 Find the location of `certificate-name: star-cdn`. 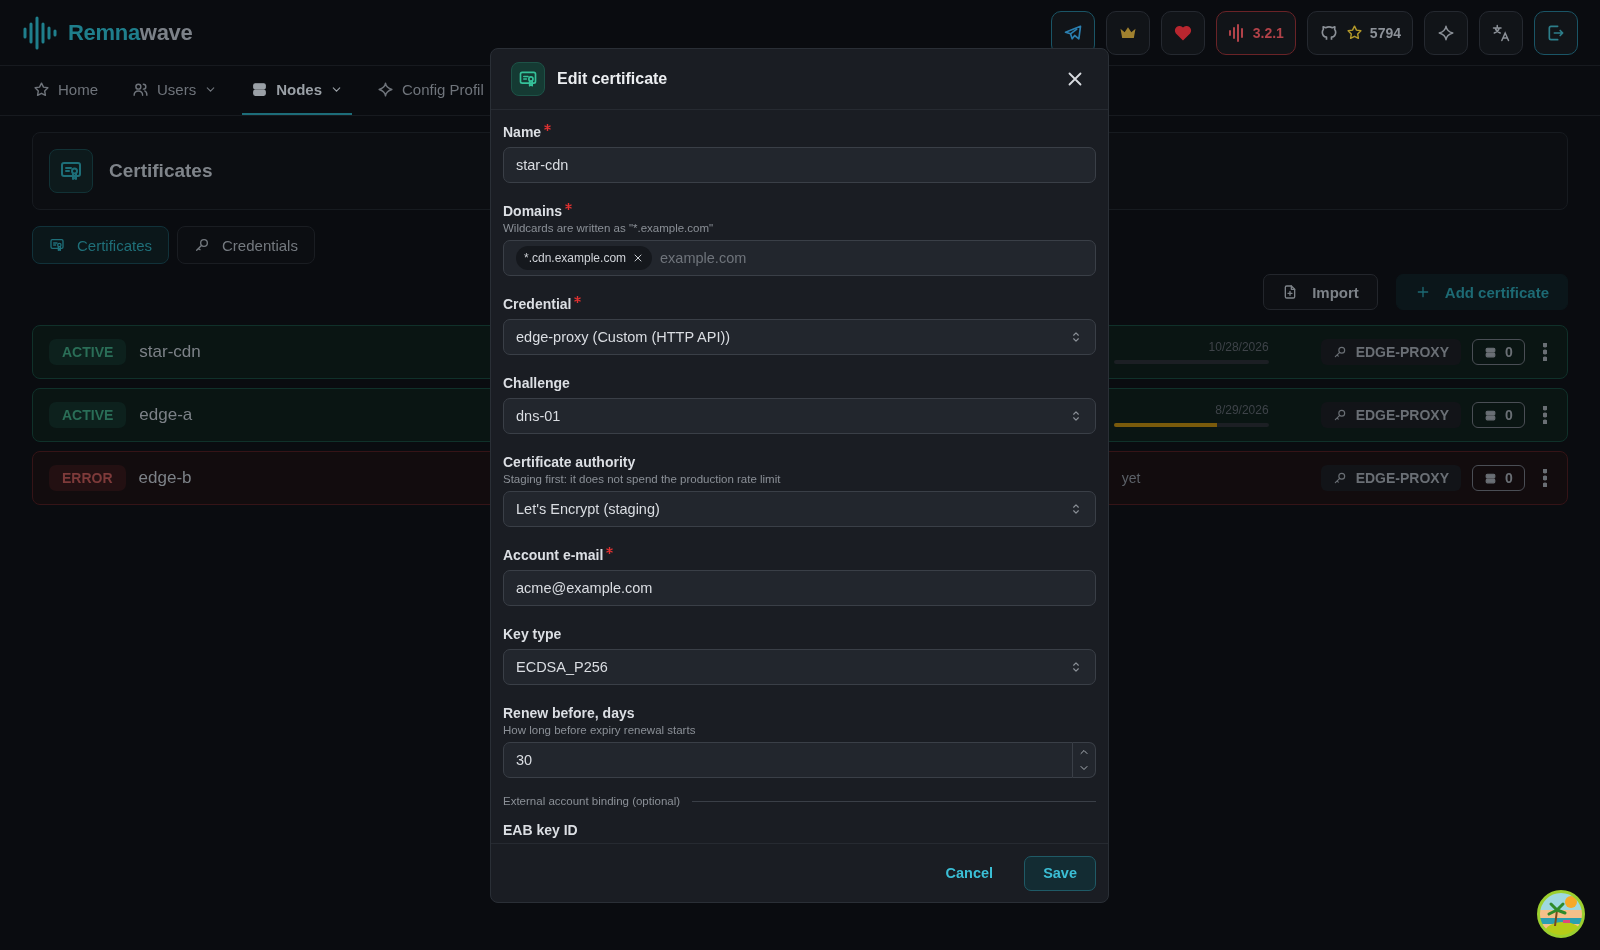

certificate-name: star-cdn is located at coordinates (170, 352).